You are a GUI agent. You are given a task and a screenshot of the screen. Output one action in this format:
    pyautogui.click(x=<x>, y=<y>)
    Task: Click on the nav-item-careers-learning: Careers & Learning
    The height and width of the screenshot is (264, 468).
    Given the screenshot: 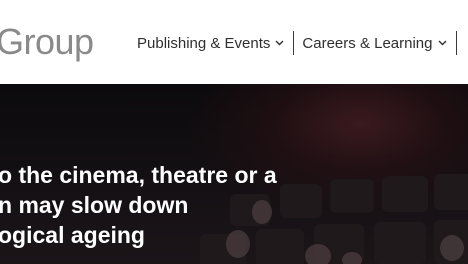 What is the action you would take?
    pyautogui.click(x=374, y=43)
    